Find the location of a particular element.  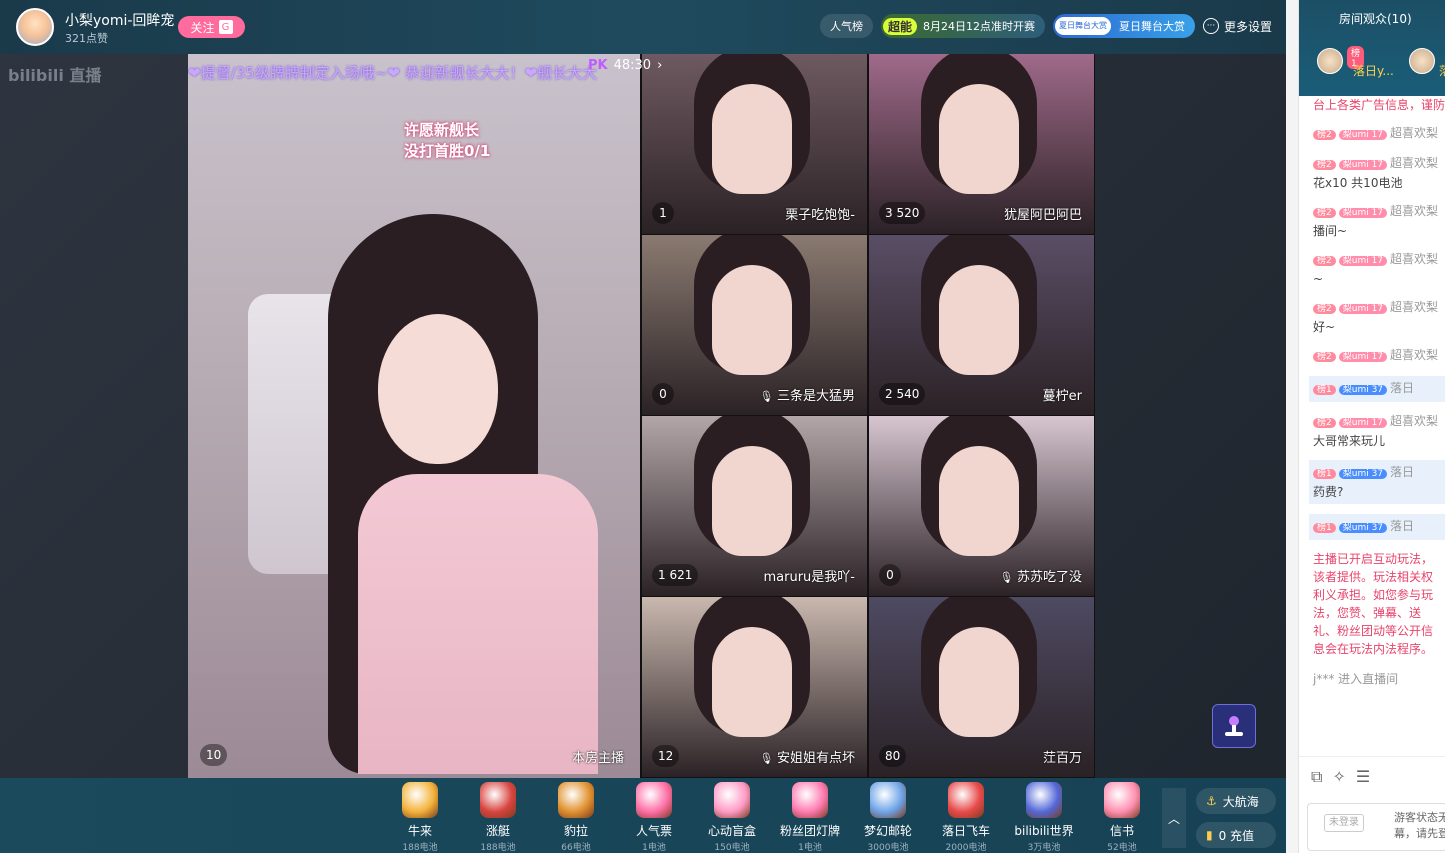

pk-bar: PK 48:30 › is located at coordinates (643, 65).